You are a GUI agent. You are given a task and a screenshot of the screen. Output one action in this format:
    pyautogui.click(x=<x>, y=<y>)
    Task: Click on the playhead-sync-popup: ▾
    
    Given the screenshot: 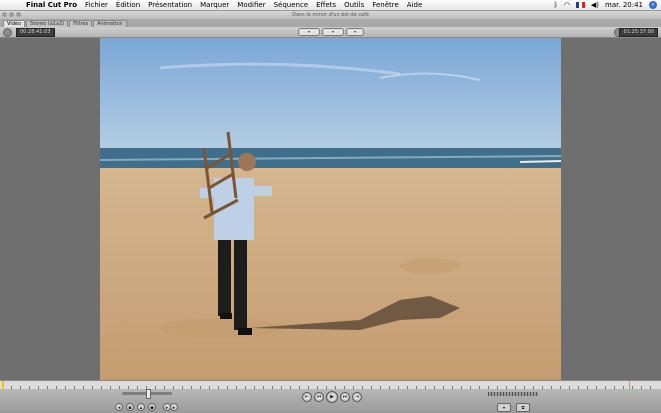 What is the action you would take?
    pyautogui.click(x=355, y=32)
    